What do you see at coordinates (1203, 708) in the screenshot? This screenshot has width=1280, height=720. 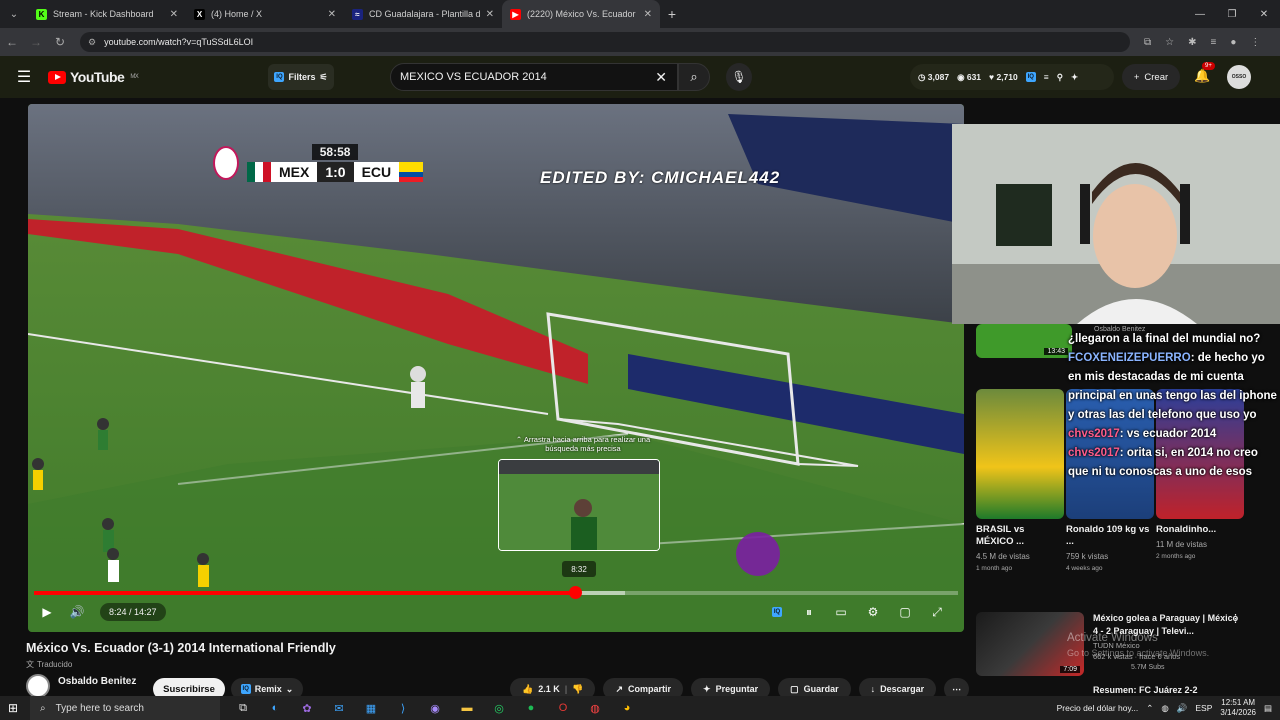 I see `input-language: ESP` at bounding box center [1203, 708].